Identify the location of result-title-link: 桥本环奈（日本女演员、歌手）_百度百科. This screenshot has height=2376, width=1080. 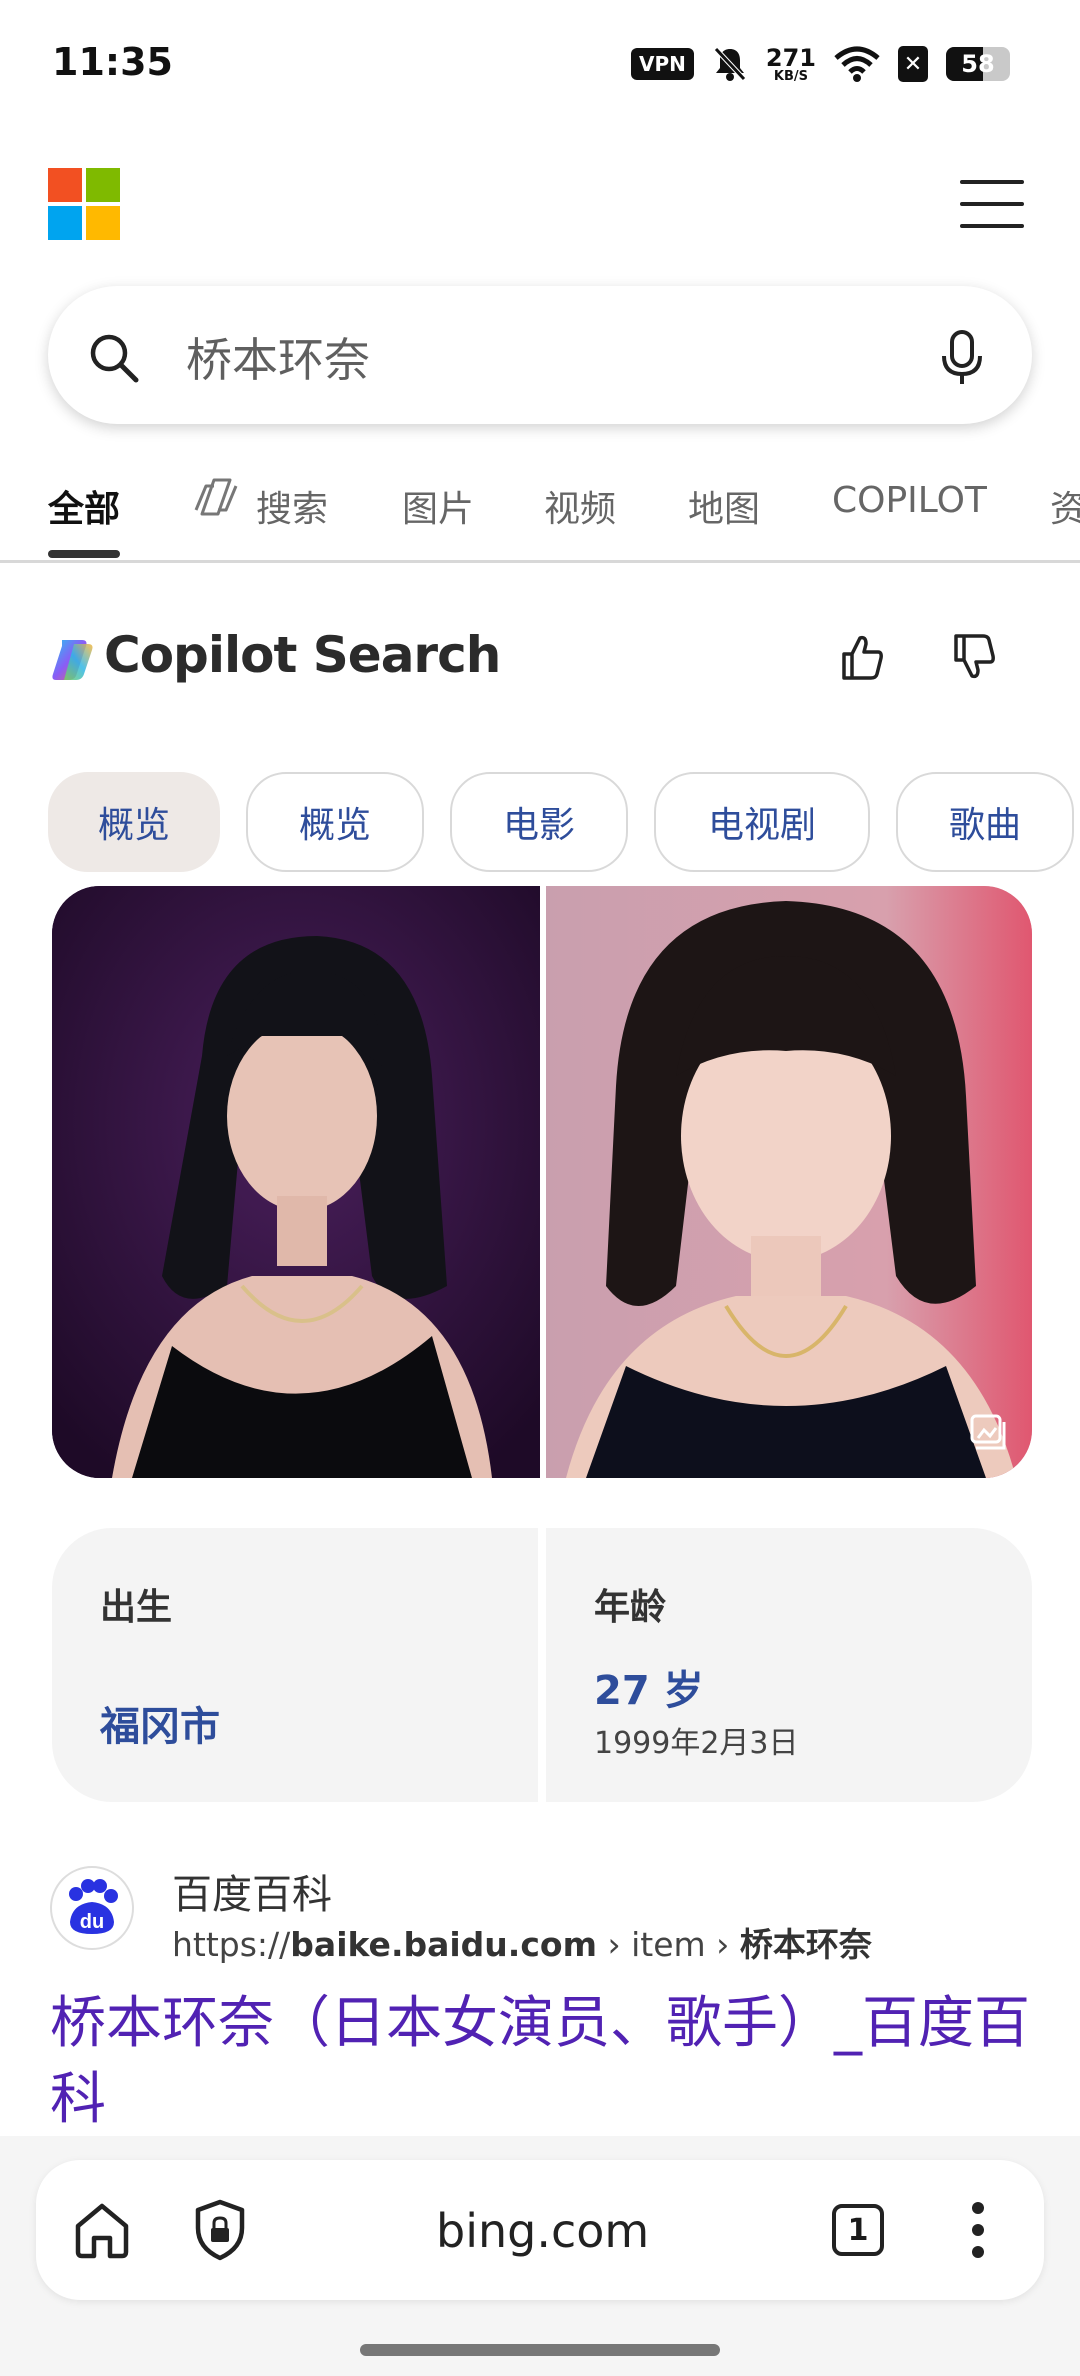
(545, 2062).